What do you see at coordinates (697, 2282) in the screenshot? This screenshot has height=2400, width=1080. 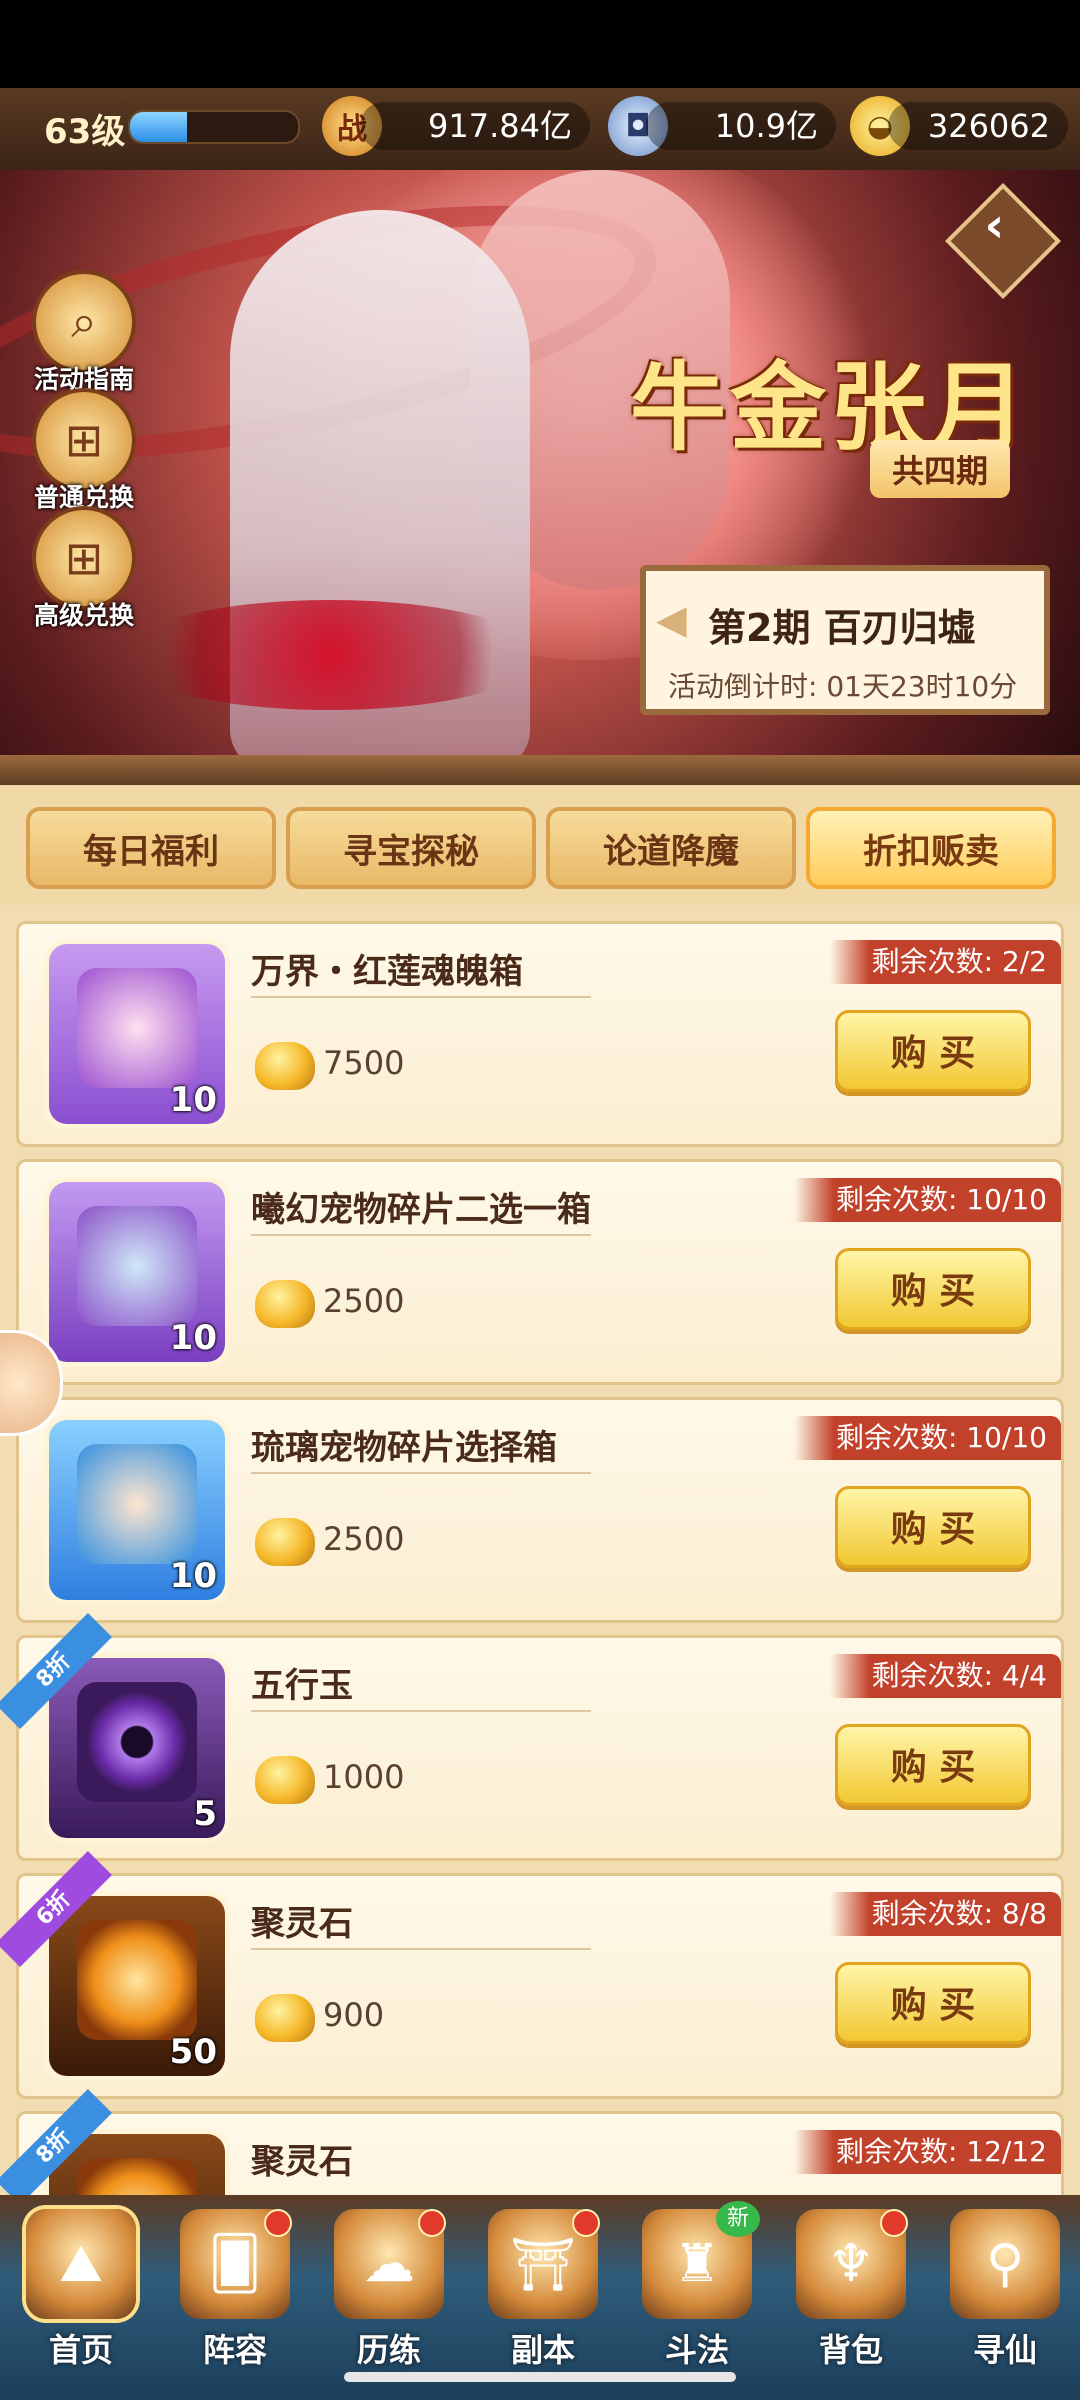 I see `nav-duel: ♜ 新 斗法` at bounding box center [697, 2282].